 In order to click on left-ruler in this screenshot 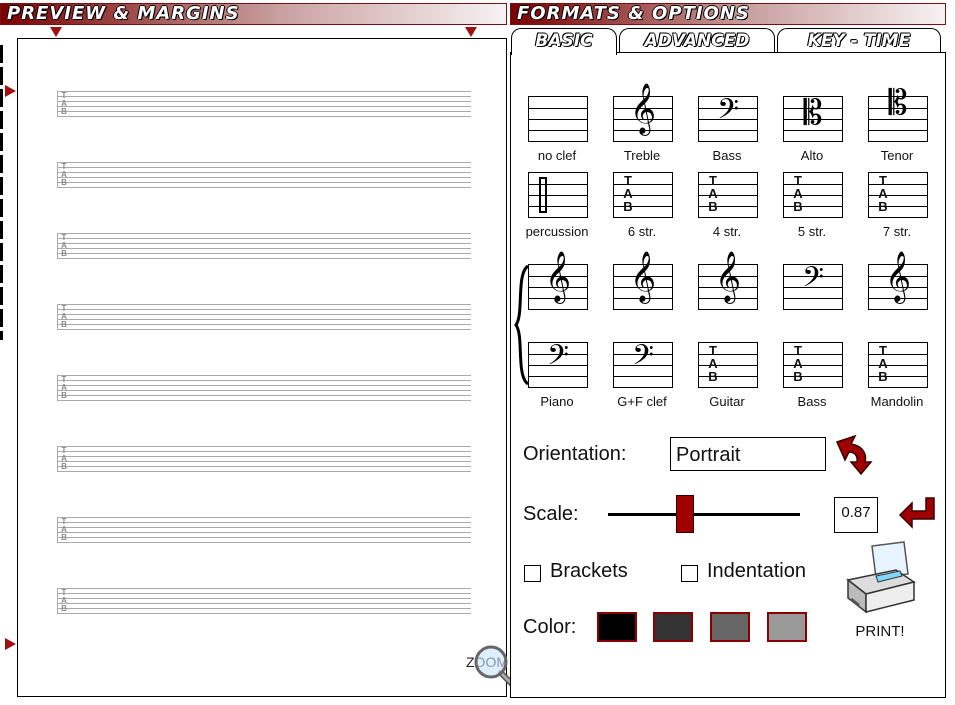, I will do `click(1, 192)`.